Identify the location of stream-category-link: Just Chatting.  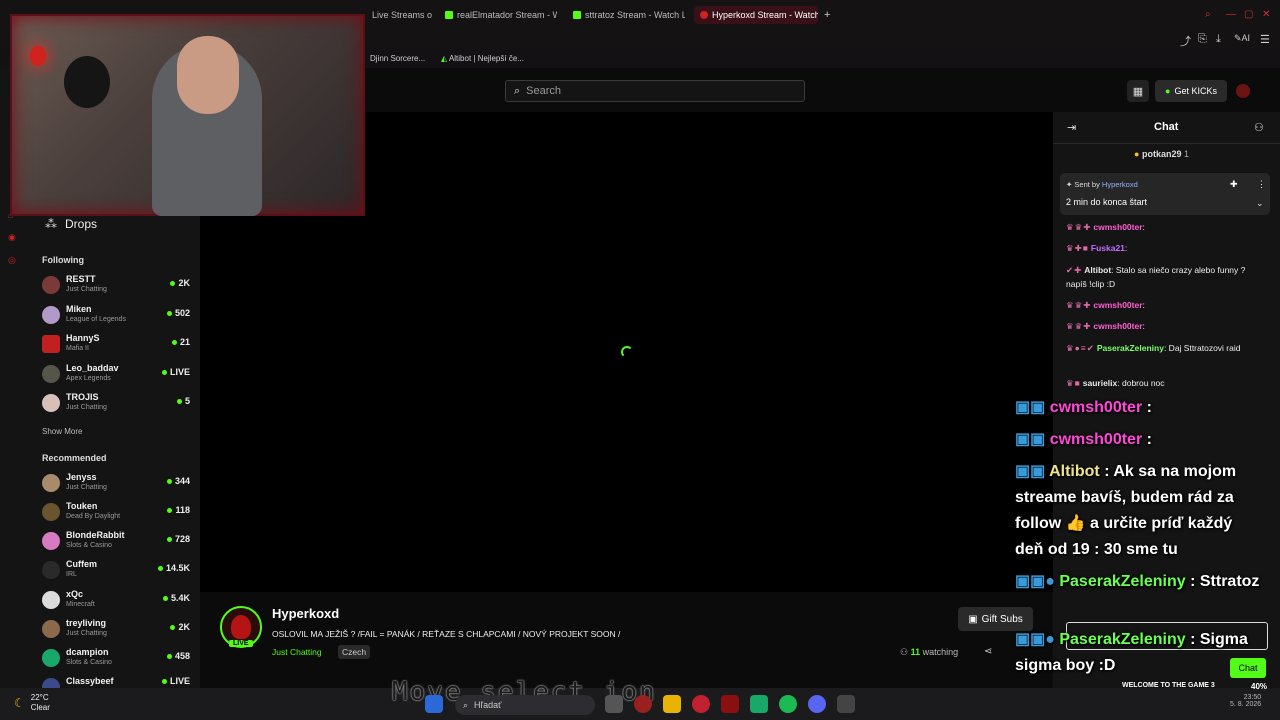
(297, 652).